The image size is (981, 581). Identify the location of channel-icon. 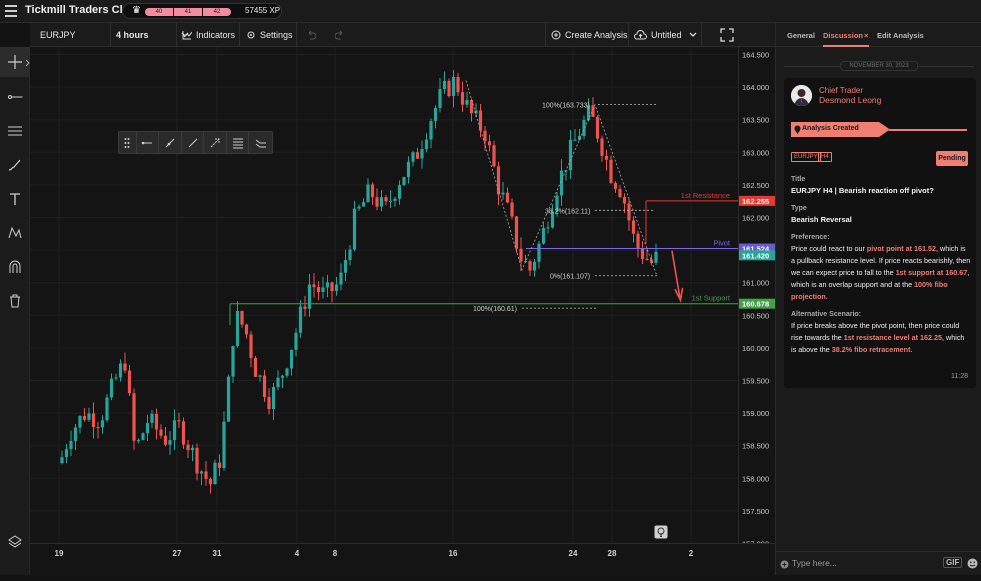
(260, 142).